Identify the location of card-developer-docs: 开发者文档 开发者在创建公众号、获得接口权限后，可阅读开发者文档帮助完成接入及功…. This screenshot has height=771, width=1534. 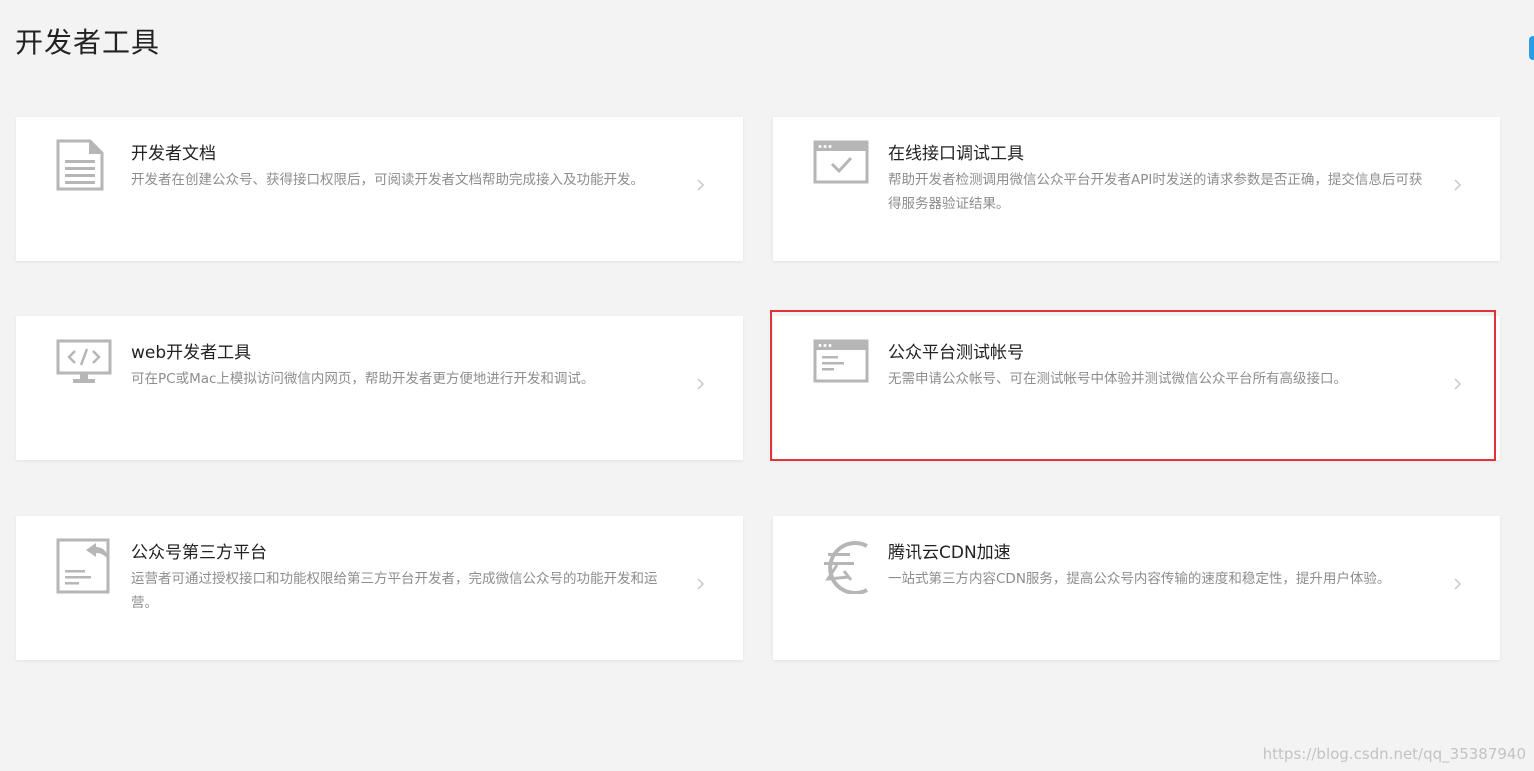
(379, 189).